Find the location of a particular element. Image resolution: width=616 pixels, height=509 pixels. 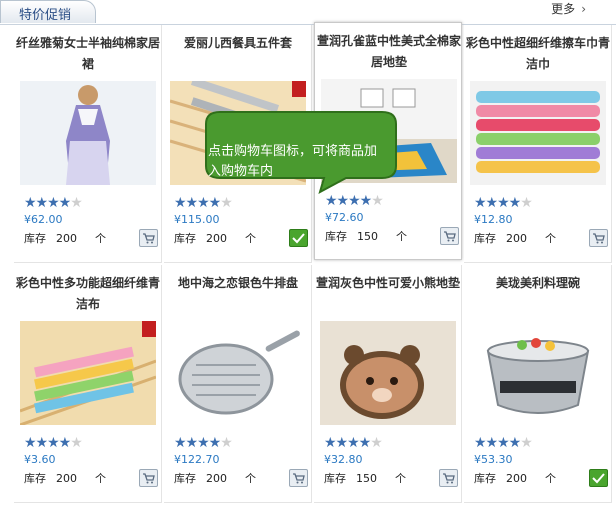

product-title: 地中海之恋银色牛排盘 is located at coordinates (238, 283).